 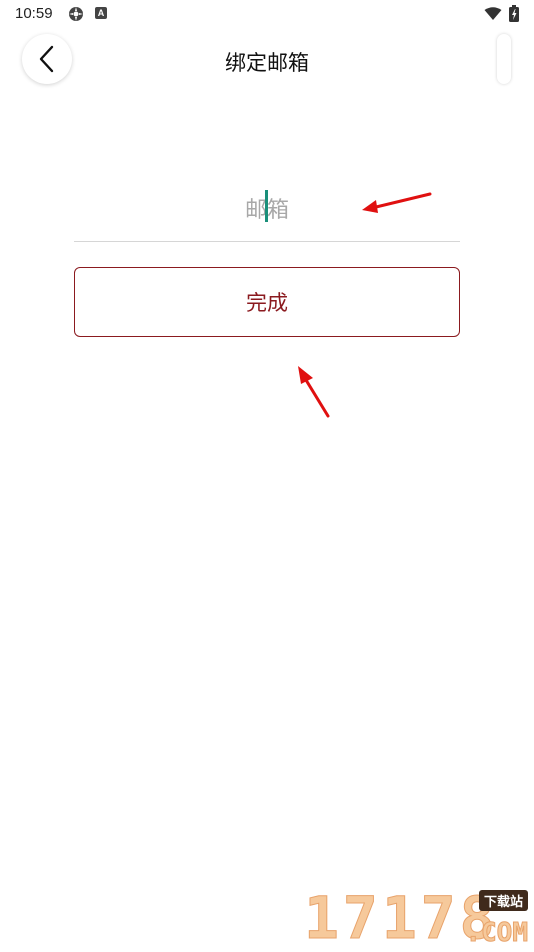 What do you see at coordinates (267, 302) in the screenshot?
I see `done-button: 完成` at bounding box center [267, 302].